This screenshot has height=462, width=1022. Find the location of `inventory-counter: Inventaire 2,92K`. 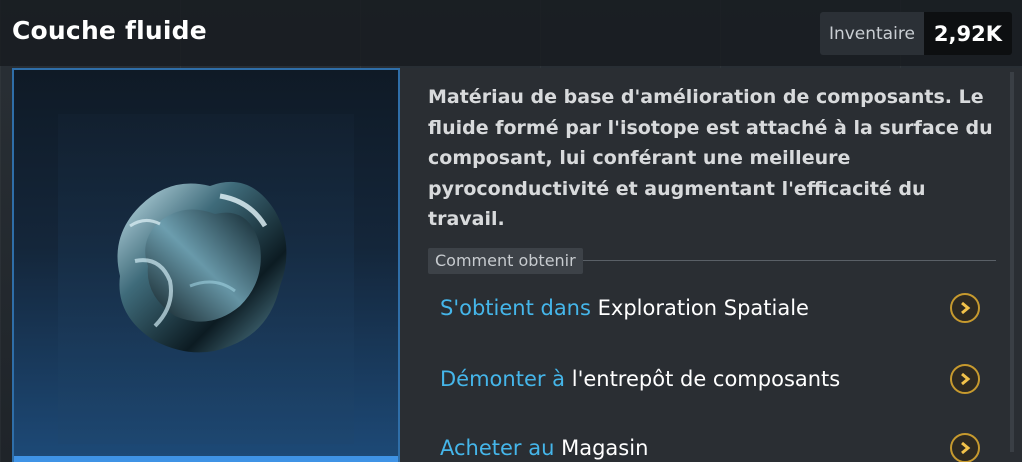

inventory-counter: Inventaire 2,92K is located at coordinates (915, 33).